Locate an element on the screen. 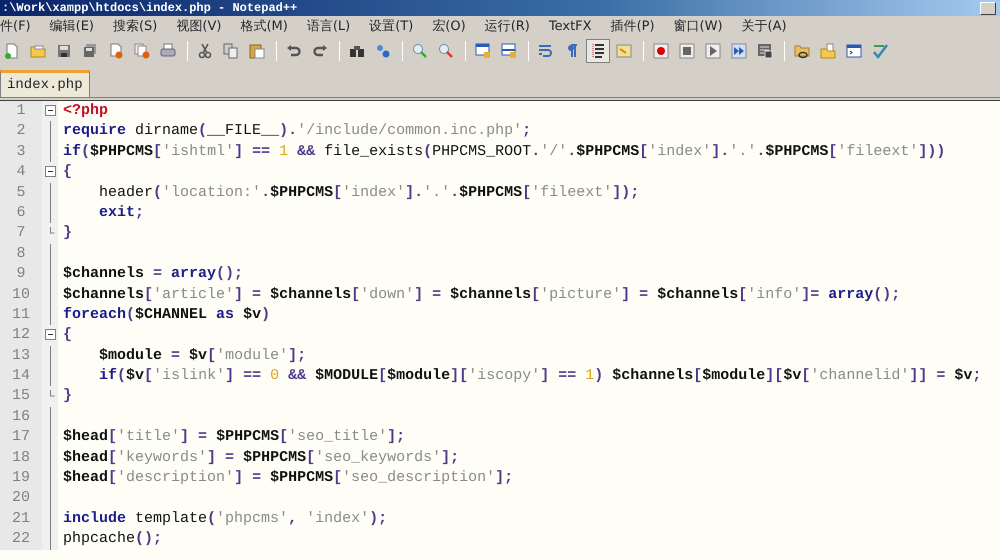  indent-guide-icon is located at coordinates (598, 51).